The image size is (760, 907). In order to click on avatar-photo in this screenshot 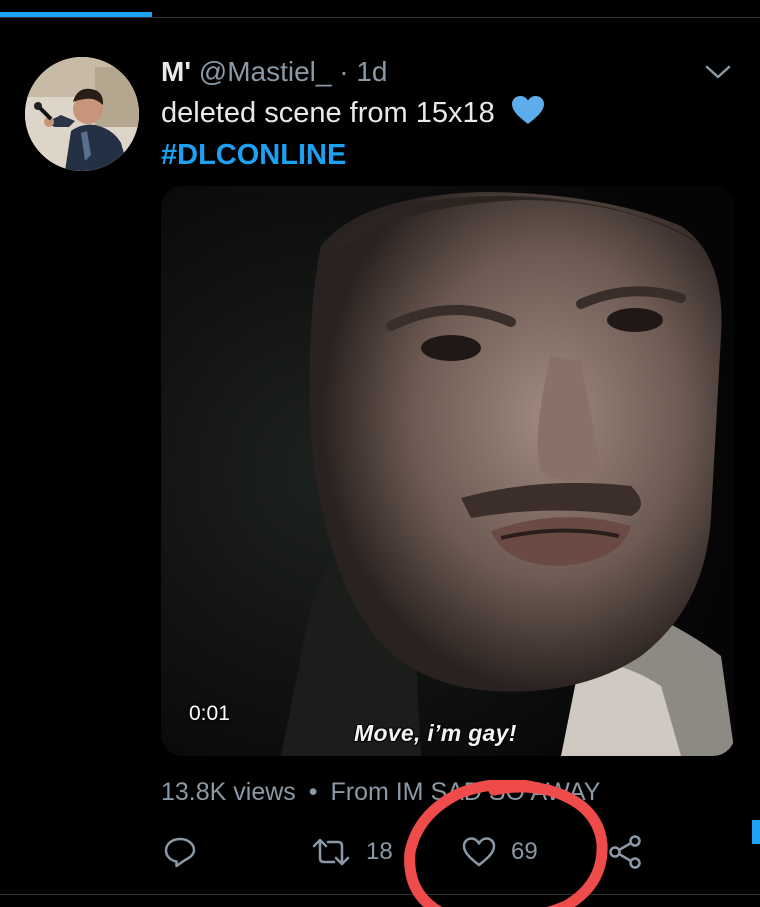, I will do `click(82, 114)`.